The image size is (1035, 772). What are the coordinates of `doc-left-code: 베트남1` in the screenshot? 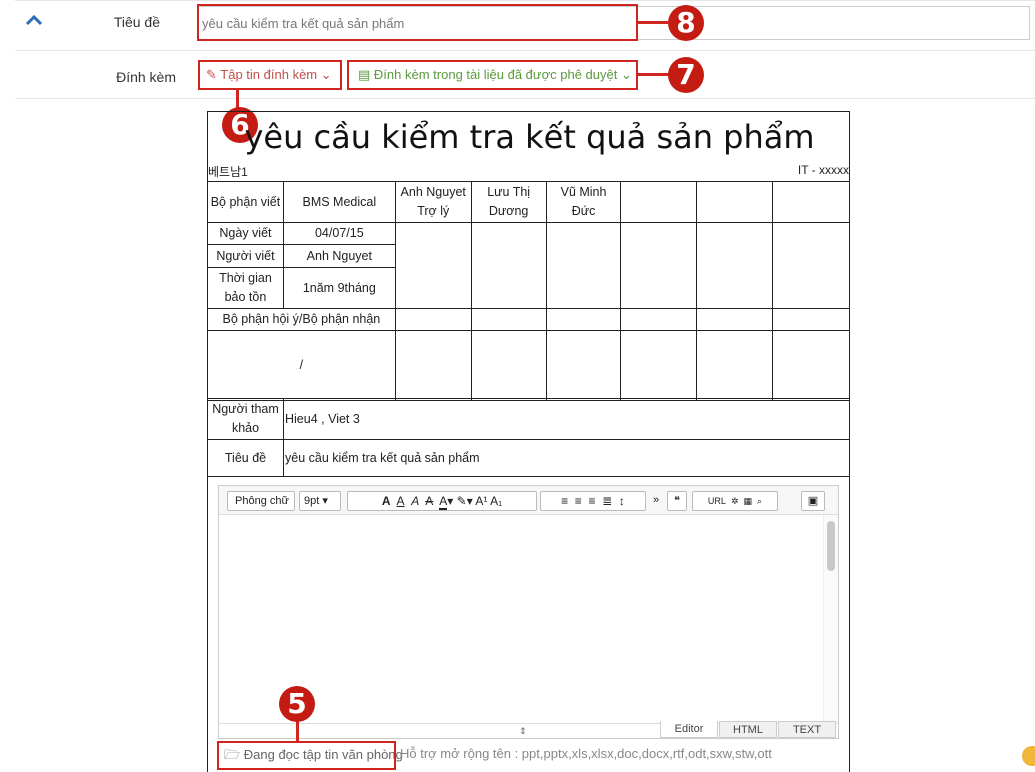 It's located at (228, 172).